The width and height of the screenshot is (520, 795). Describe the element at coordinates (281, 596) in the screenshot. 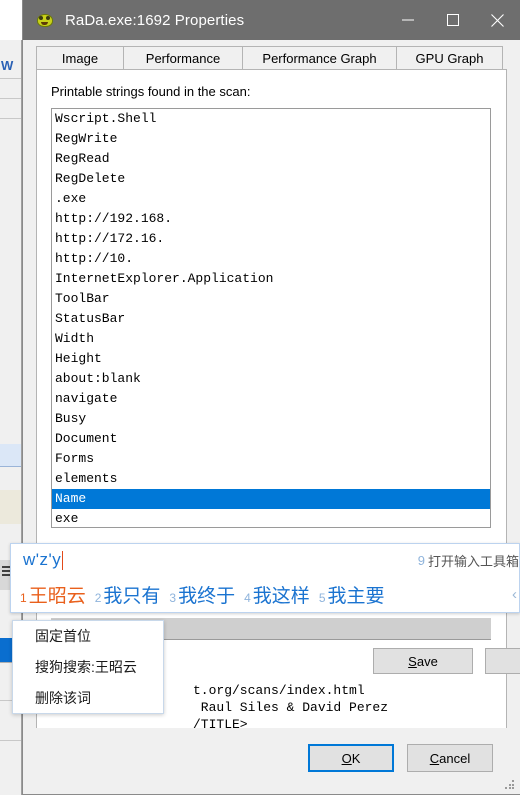

I see `ime-candidate-word: 我这样` at that location.